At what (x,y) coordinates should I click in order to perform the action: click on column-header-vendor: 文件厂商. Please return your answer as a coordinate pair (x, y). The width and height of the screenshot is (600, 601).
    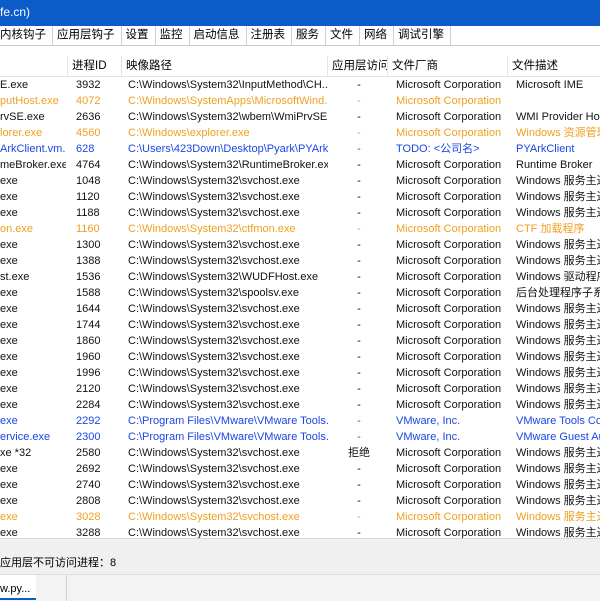
    Looking at the image, I should click on (448, 66).